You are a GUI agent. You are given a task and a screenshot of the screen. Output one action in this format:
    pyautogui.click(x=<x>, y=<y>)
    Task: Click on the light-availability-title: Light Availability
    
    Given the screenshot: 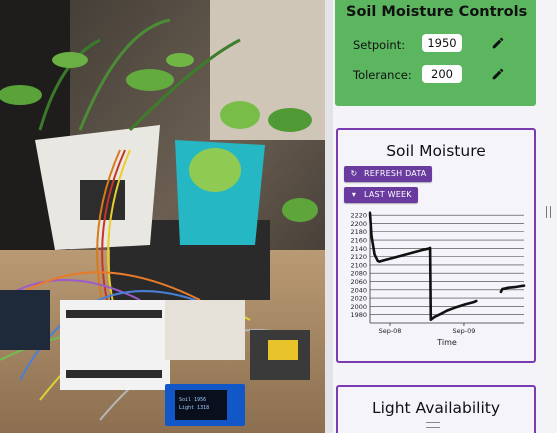 What is the action you would take?
    pyautogui.click(x=436, y=408)
    